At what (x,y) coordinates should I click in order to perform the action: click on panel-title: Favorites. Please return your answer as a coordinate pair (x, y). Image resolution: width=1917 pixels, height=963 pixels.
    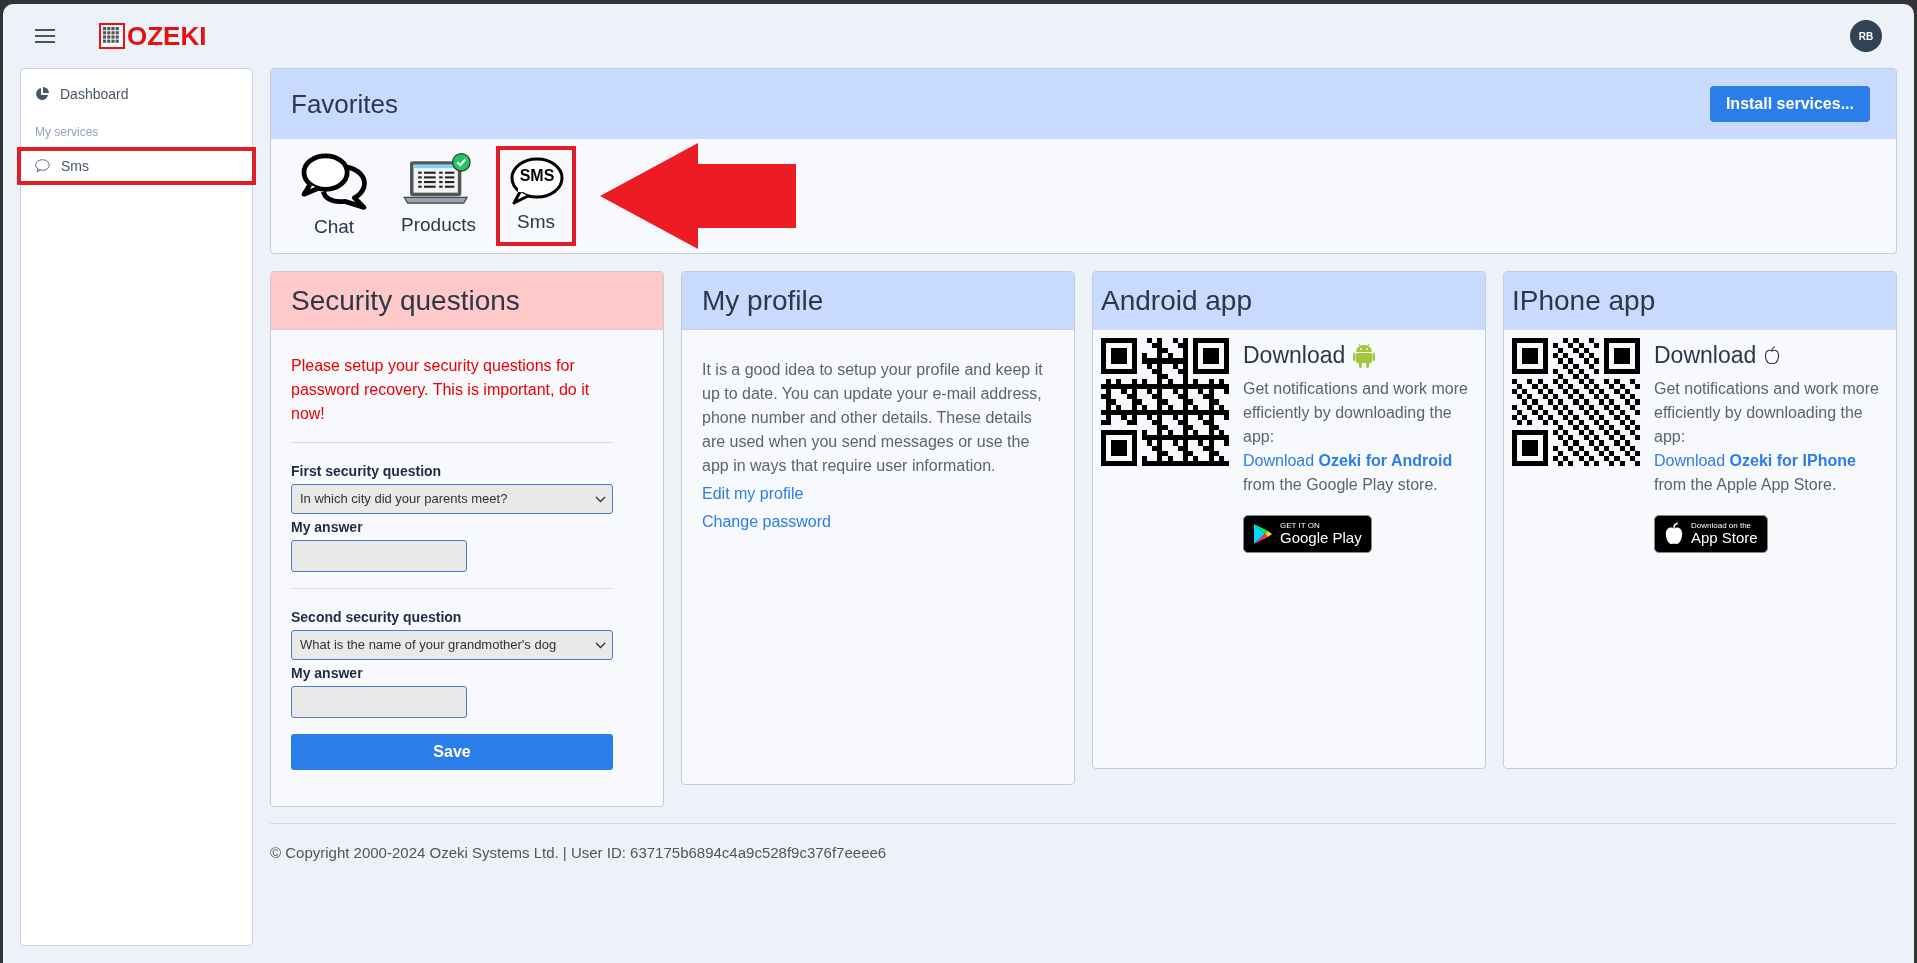
    Looking at the image, I should click on (344, 104).